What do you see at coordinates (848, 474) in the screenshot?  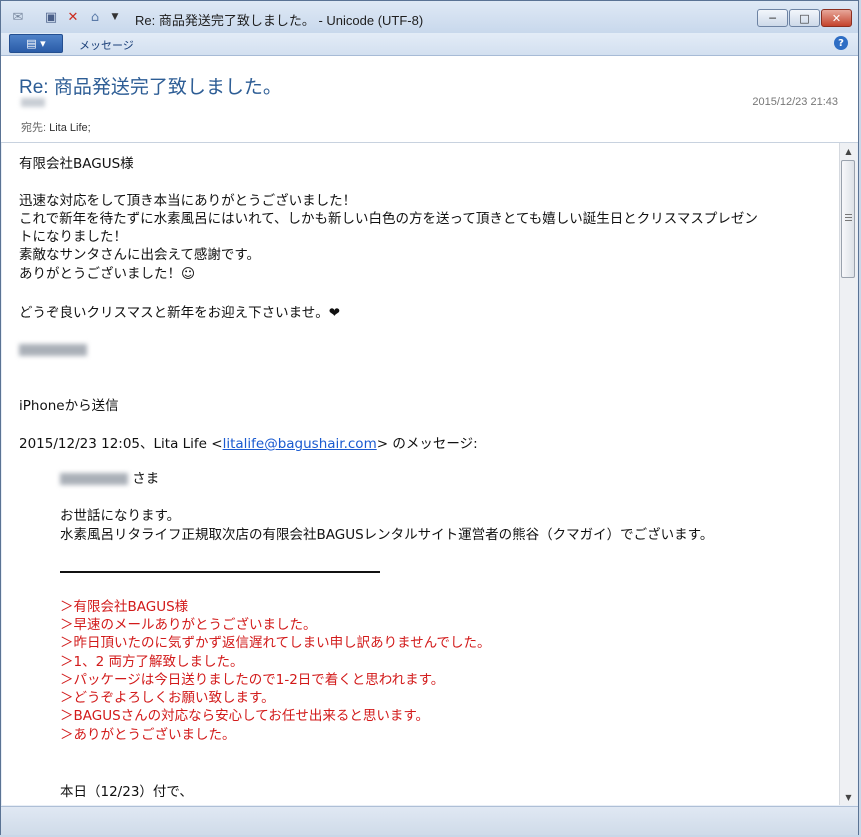 I see `vertical-scrollbar: ▲ ▼` at bounding box center [848, 474].